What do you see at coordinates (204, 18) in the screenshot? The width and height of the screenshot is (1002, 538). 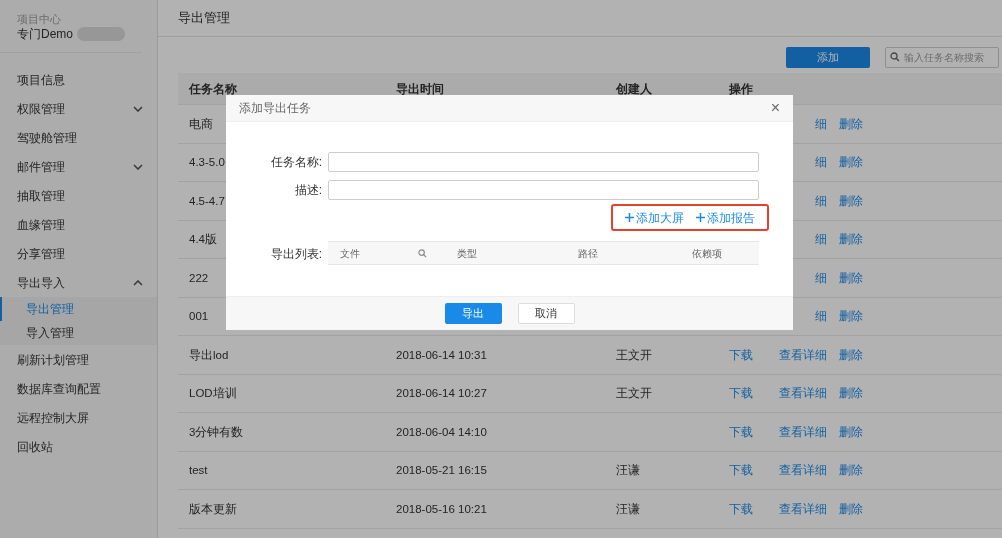 I see `page-title: 导出管理` at bounding box center [204, 18].